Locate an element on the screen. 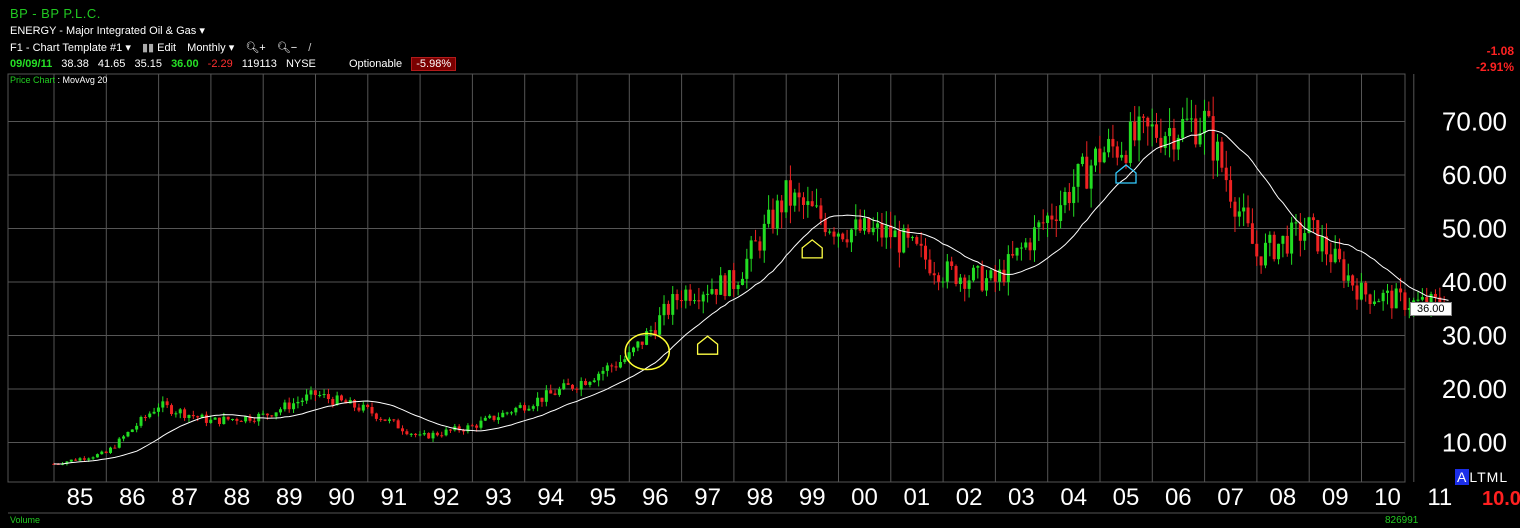  x-tick-label: 89 is located at coordinates (289, 497).